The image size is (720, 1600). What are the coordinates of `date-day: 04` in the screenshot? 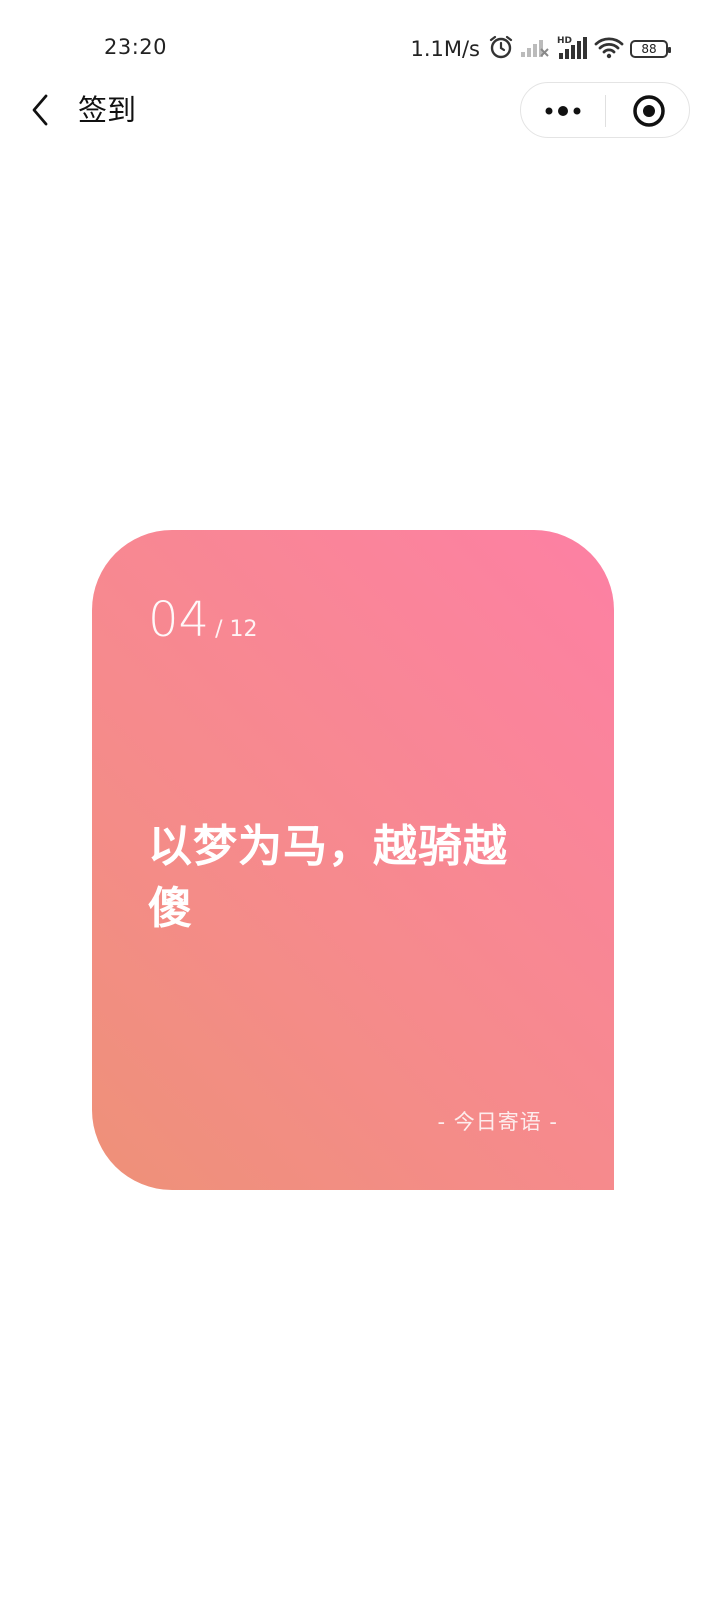 It's located at (179, 620).